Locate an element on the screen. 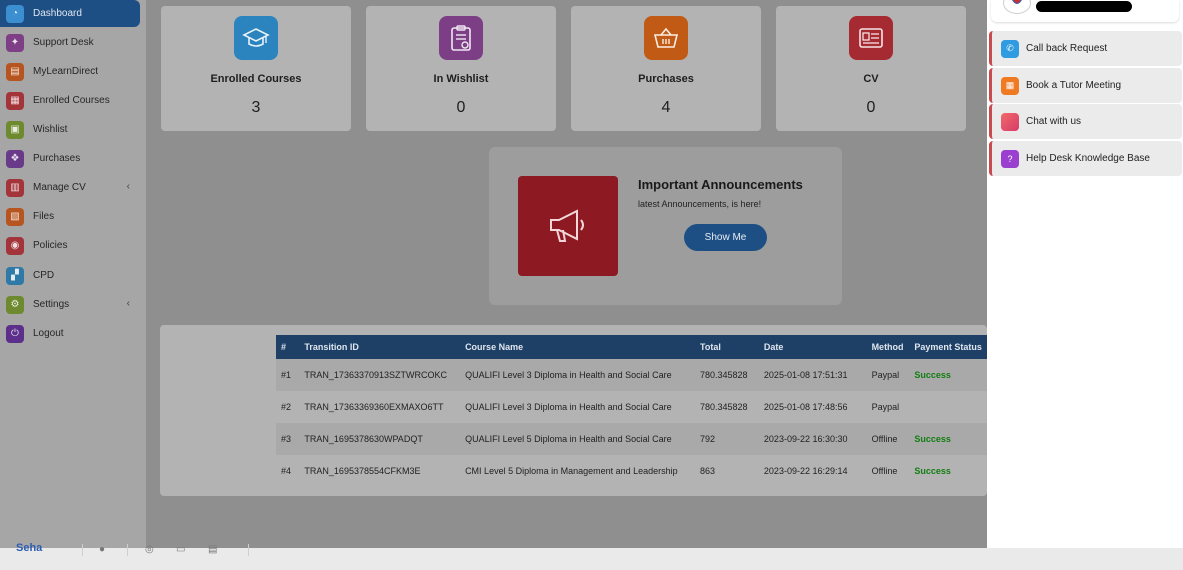 Image resolution: width=1183 pixels, height=570 pixels. card-value: 3 is located at coordinates (256, 107).